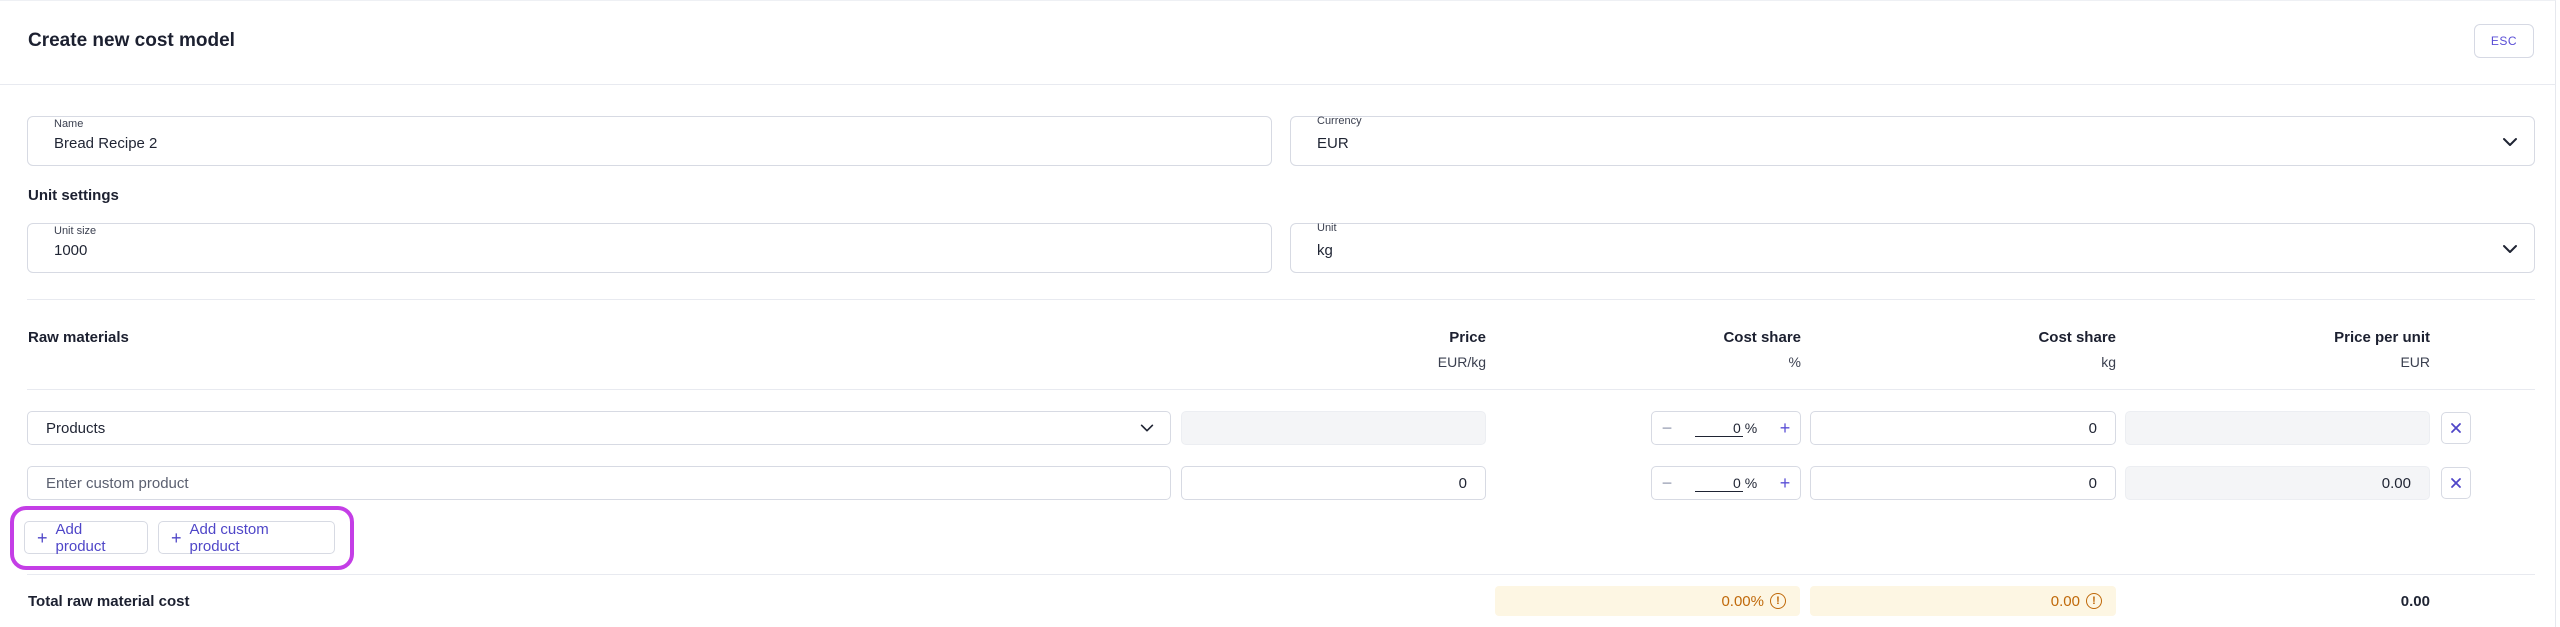 The image size is (2560, 627). I want to click on total-raw-material-cost-label: Total raw material cost, so click(109, 601).